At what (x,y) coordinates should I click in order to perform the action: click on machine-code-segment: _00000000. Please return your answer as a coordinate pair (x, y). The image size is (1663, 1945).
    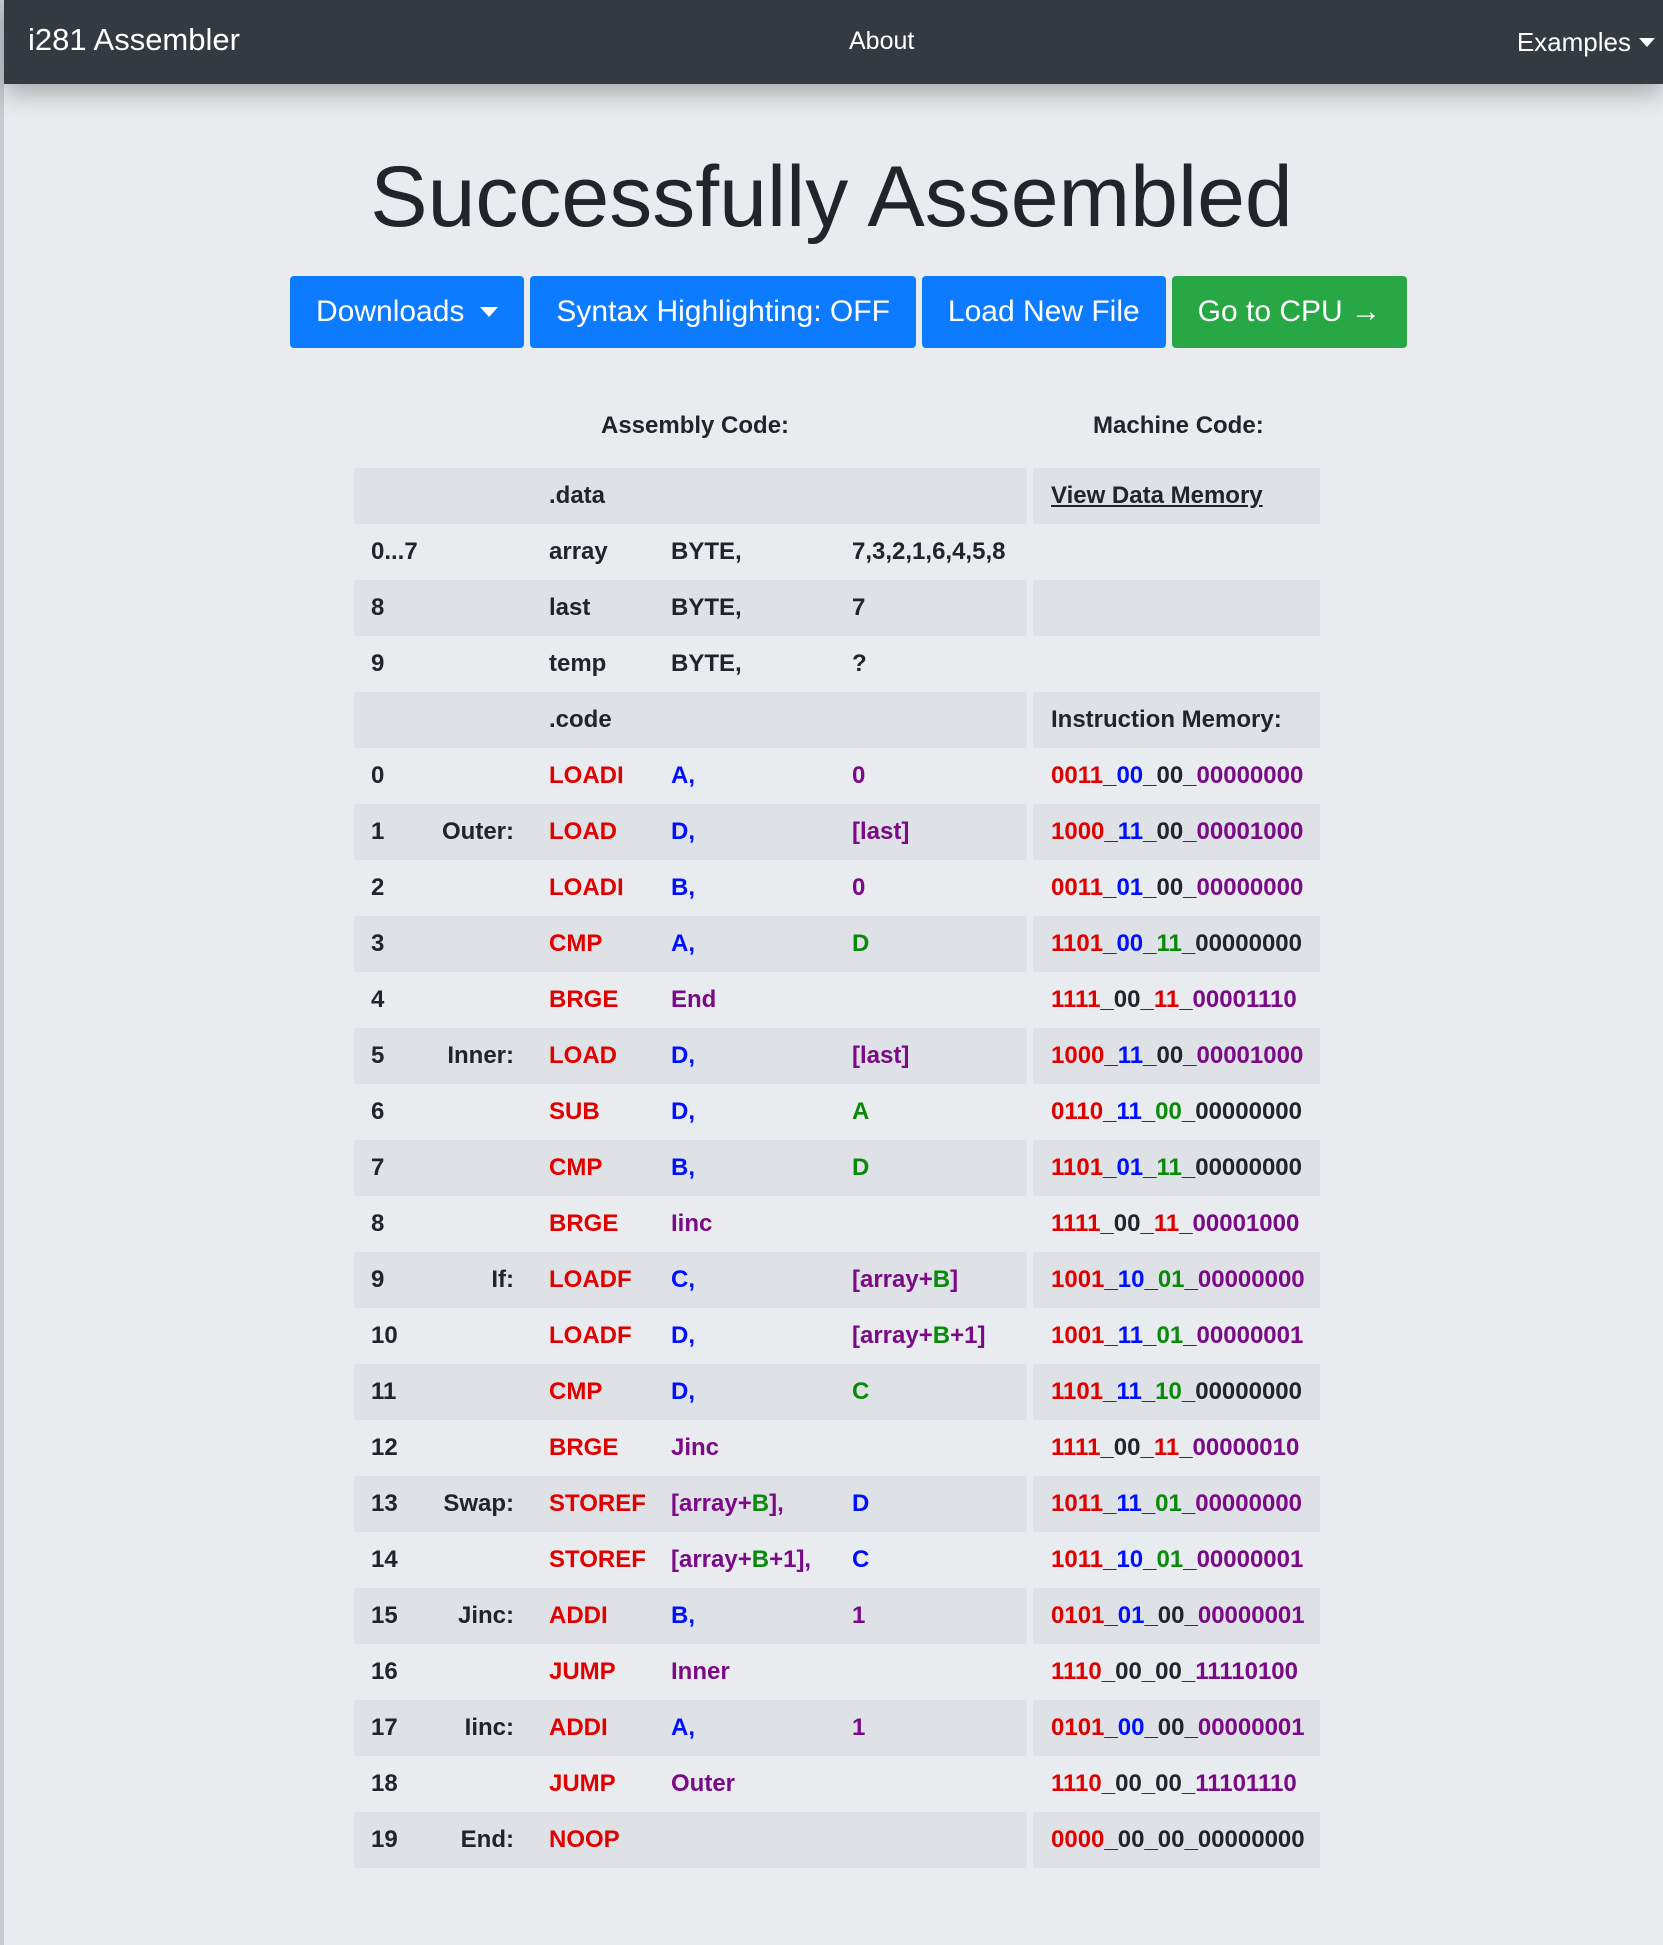
    Looking at the image, I should click on (1242, 1167).